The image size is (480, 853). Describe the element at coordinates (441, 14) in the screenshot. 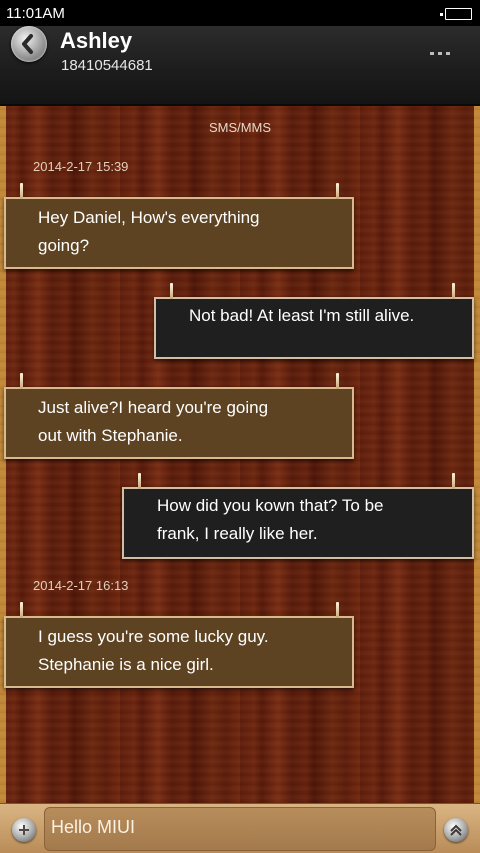

I see `battery-tip` at that location.